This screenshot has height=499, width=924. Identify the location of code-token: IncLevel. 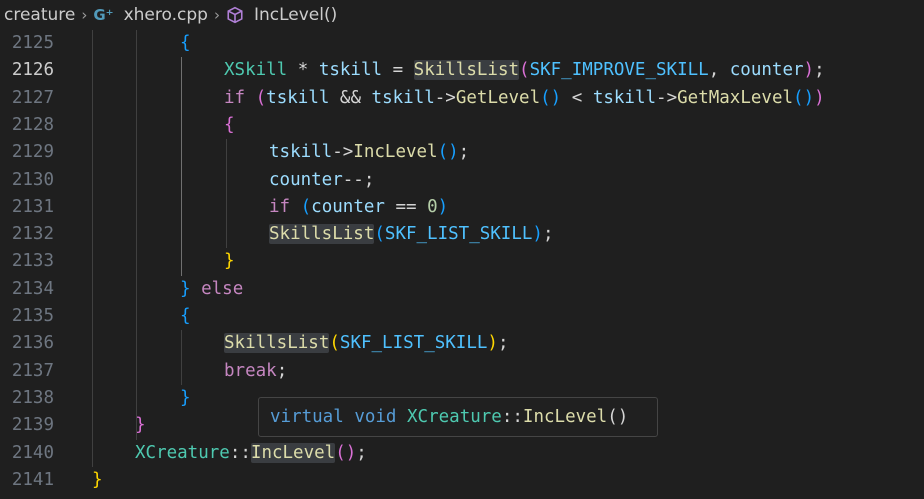
(293, 452).